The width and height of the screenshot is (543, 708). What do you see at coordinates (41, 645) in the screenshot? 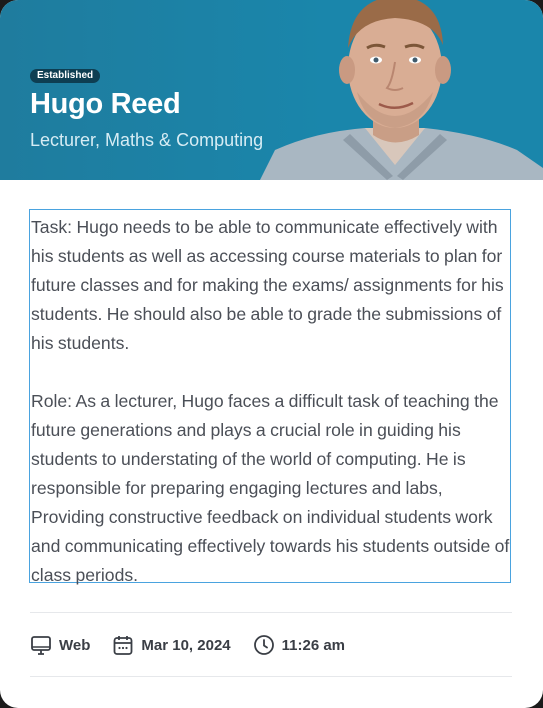
I see `monitor-icon` at bounding box center [41, 645].